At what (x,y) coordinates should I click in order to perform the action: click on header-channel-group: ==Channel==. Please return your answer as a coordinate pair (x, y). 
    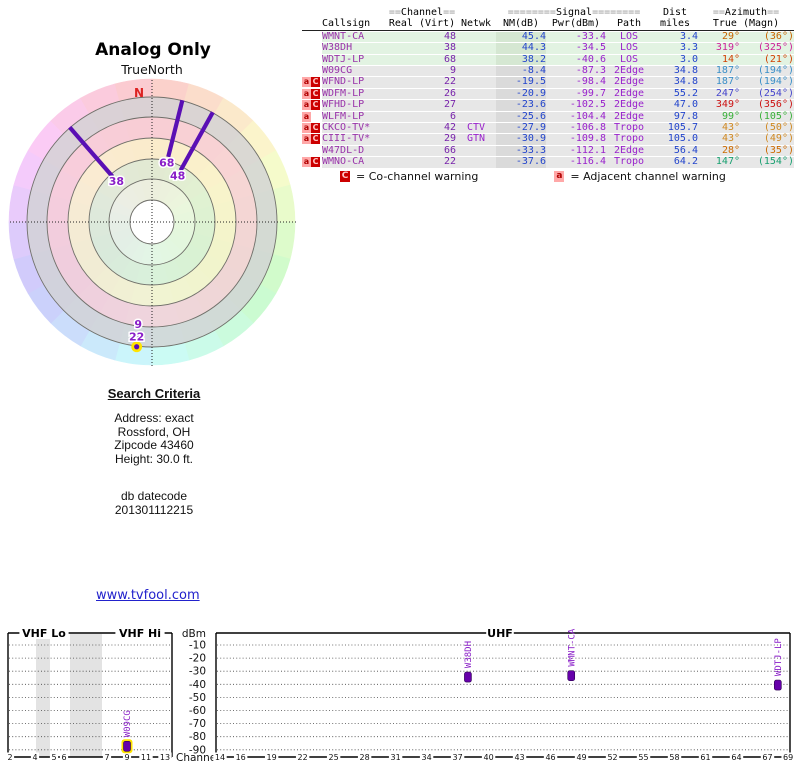
    Looking at the image, I should click on (422, 12).